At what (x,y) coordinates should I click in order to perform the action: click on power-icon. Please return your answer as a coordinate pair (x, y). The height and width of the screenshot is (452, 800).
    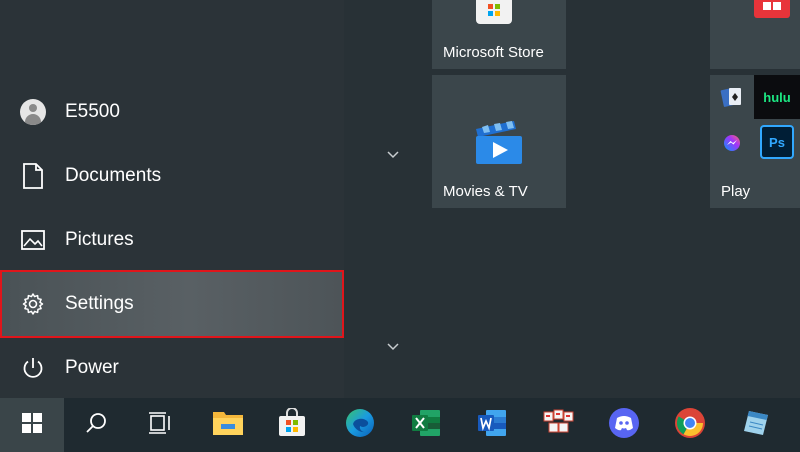
    Looking at the image, I should click on (33, 368).